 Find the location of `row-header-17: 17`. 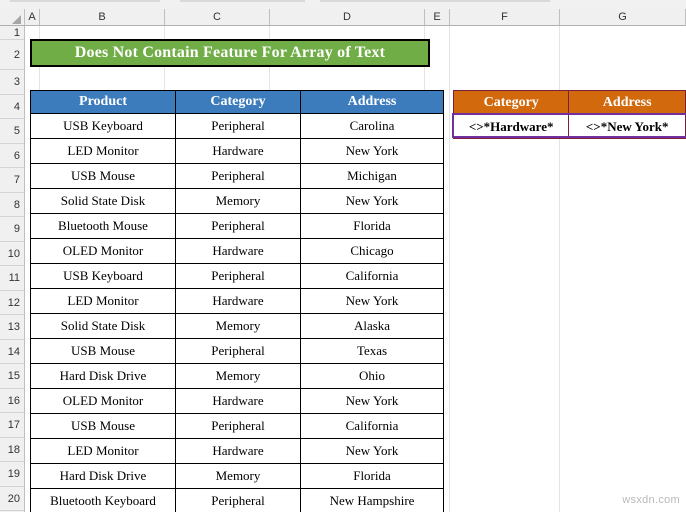

row-header-17: 17 is located at coordinates (12, 425).